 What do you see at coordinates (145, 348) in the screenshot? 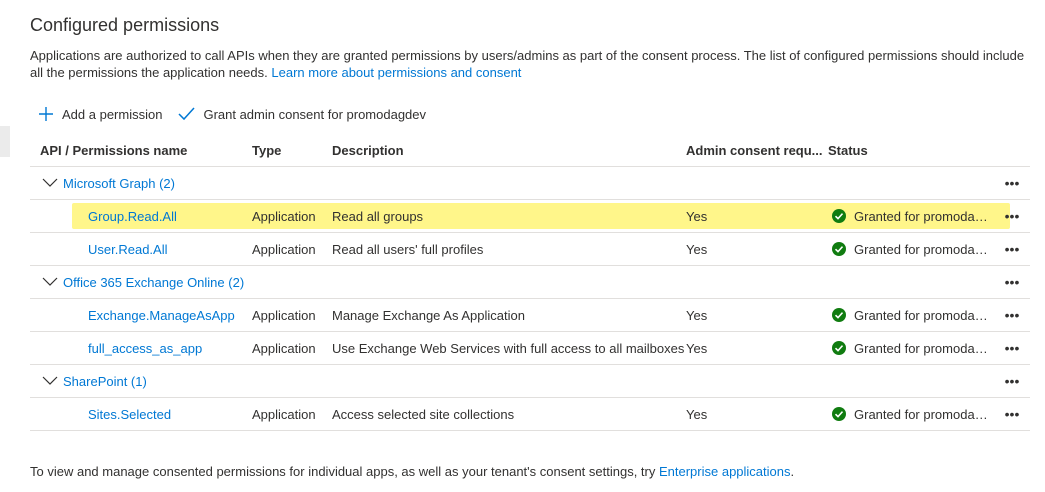
I see `permission-name-link: full_access_as_app` at bounding box center [145, 348].